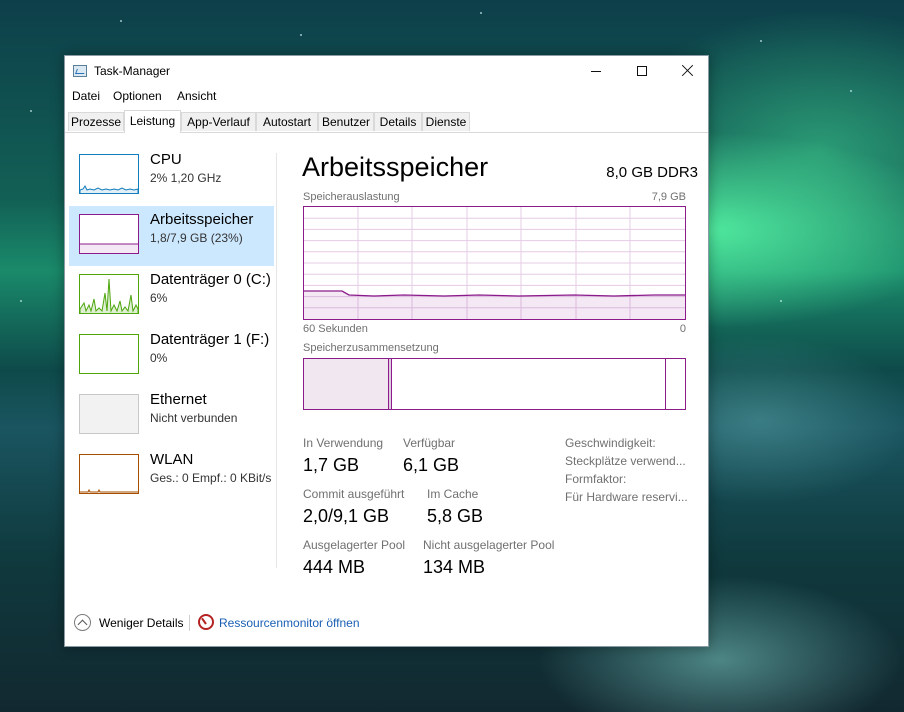 The image size is (904, 712). What do you see at coordinates (194, 418) in the screenshot?
I see `sidebar-sublabel: Nicht verbunden` at bounding box center [194, 418].